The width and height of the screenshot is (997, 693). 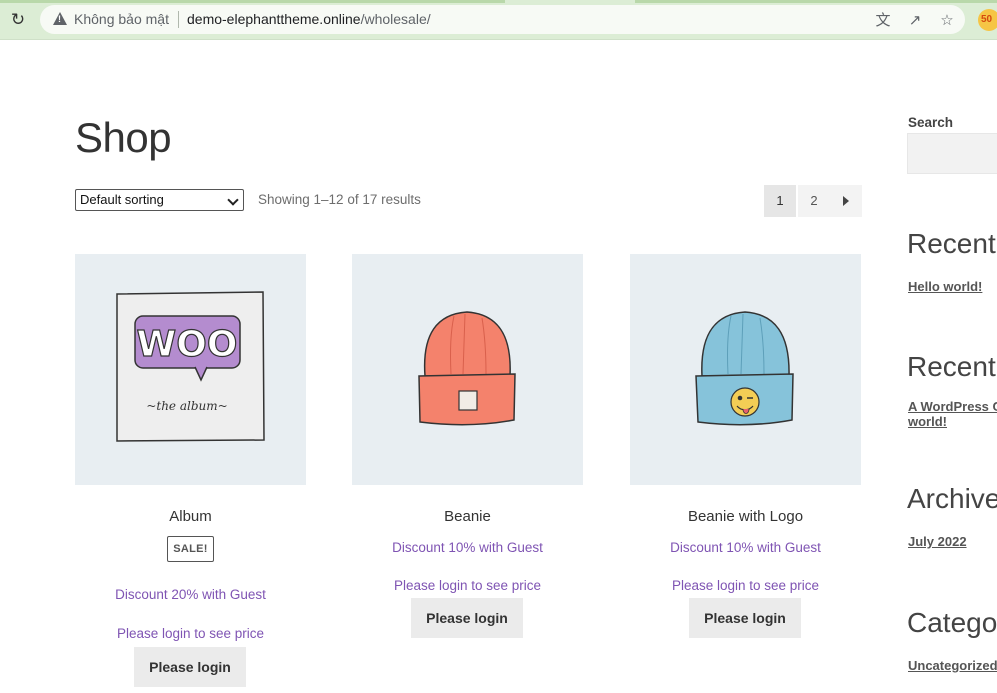 What do you see at coordinates (945, 286) in the screenshot?
I see `recent-post-link: Hello world!` at bounding box center [945, 286].